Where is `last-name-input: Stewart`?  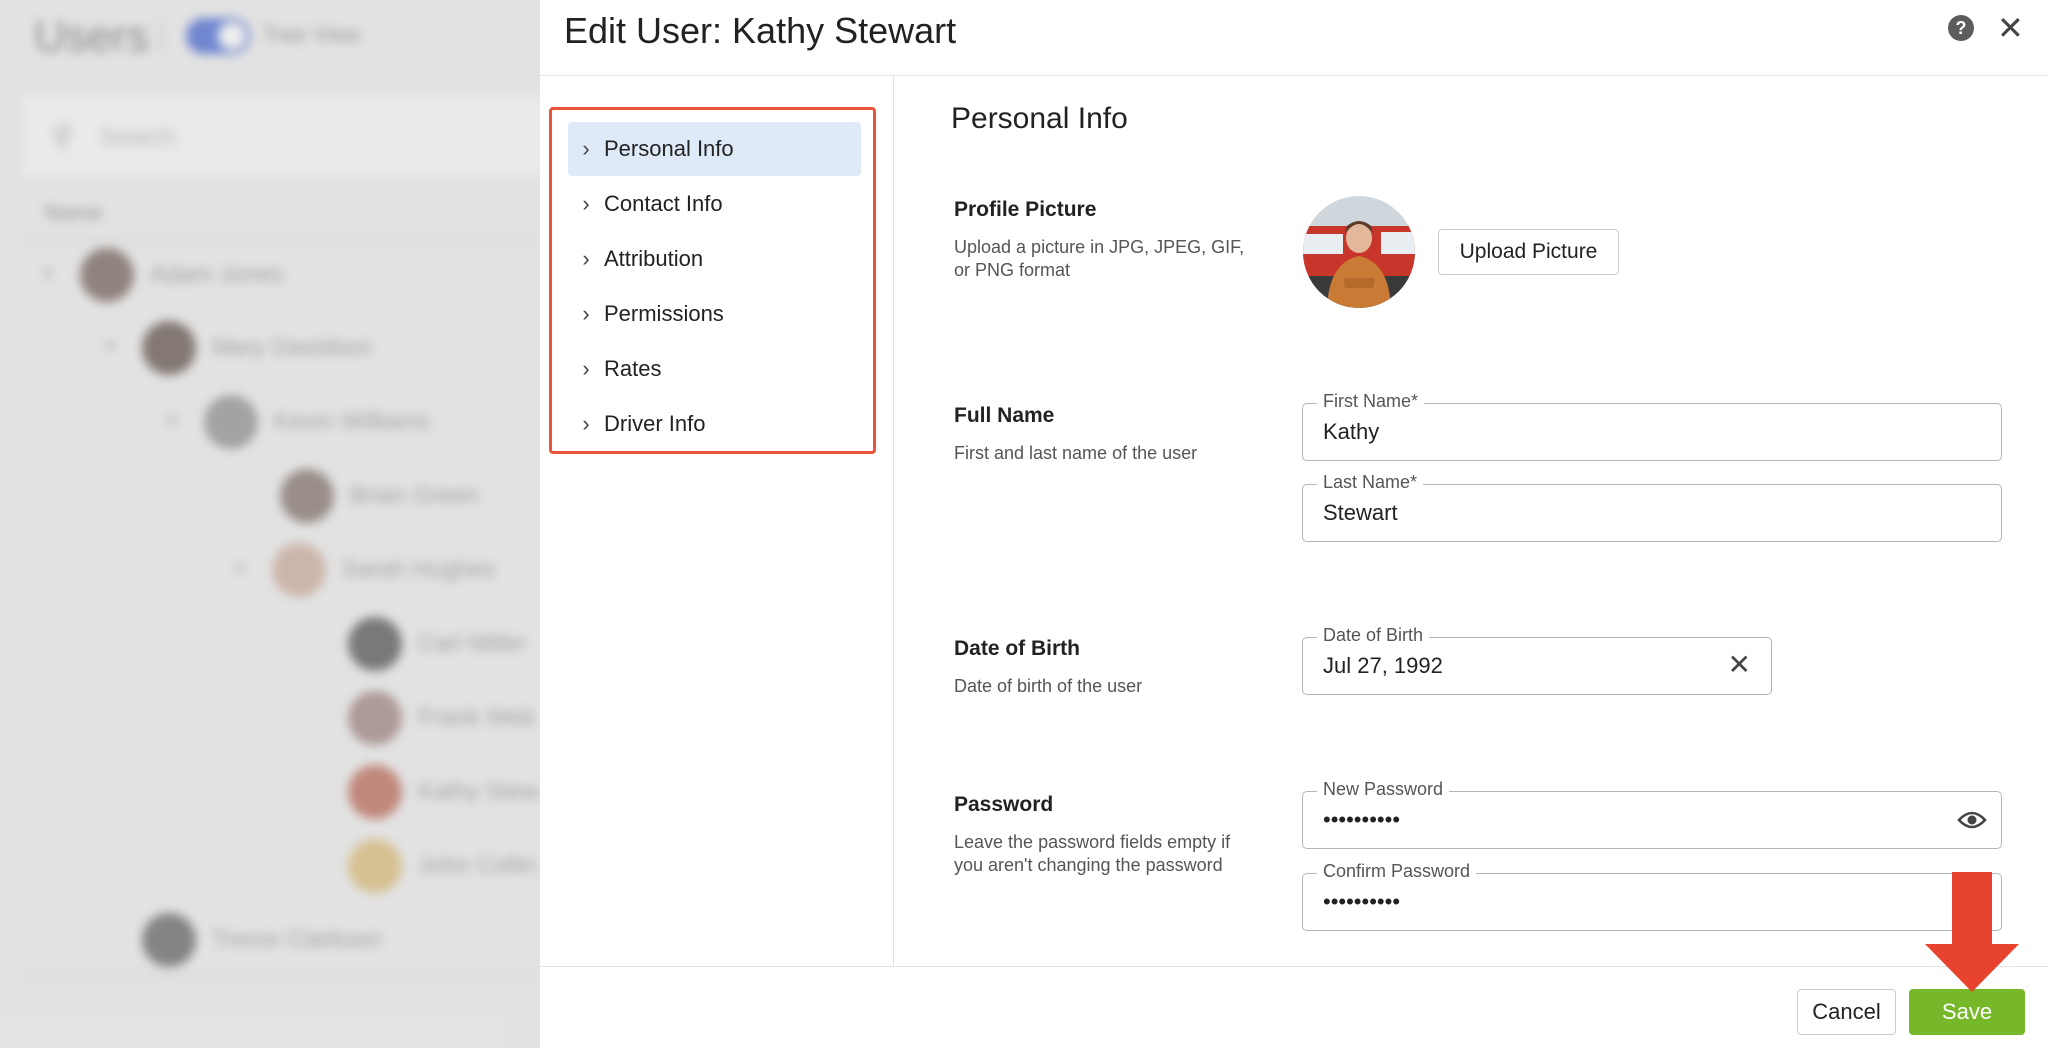
last-name-input: Stewart is located at coordinates (1360, 513).